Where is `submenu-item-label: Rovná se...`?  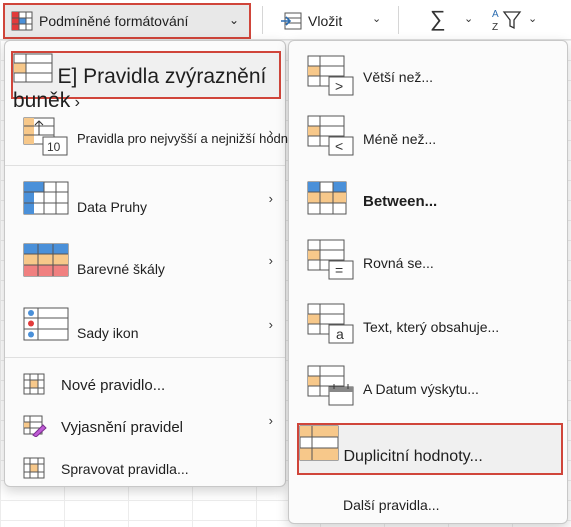
submenu-item-label: Rovná se... is located at coordinates (398, 263).